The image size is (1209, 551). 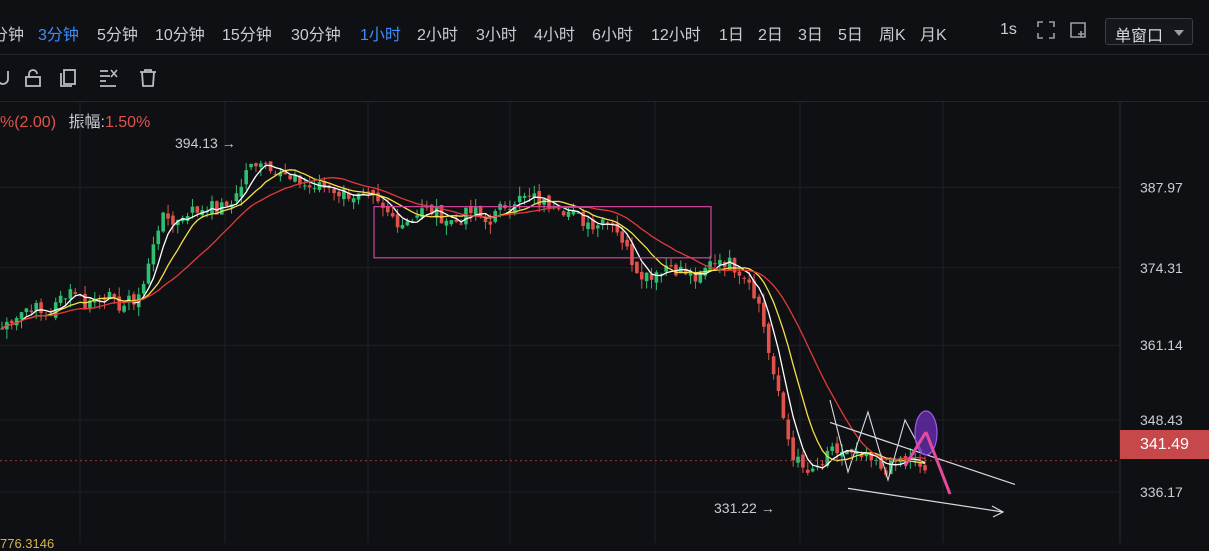 What do you see at coordinates (554, 33) in the screenshot?
I see `timeframe-button-9: 4小时` at bounding box center [554, 33].